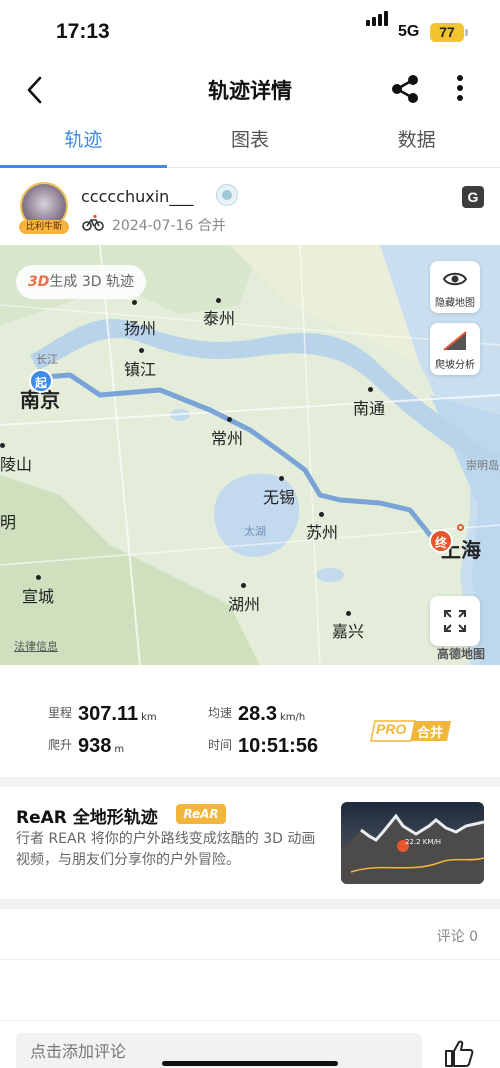  Describe the element at coordinates (227, 195) in the screenshot. I see `medal-icon` at that location.